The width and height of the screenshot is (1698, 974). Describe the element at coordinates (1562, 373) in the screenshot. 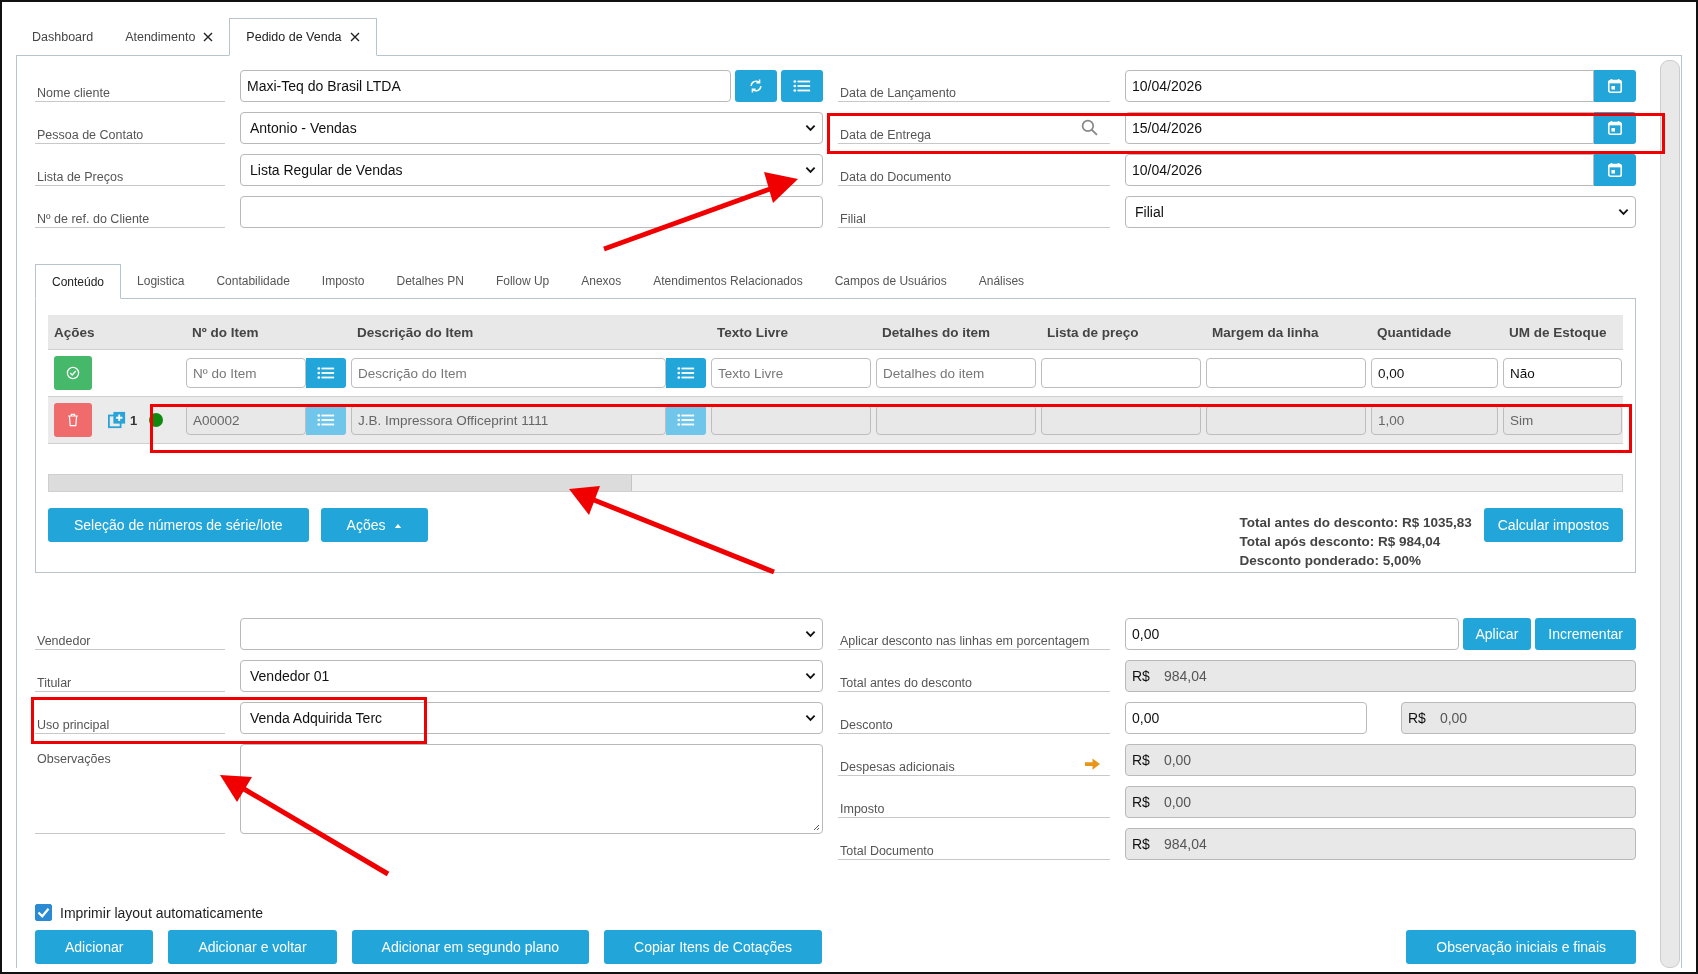

I see `input-field: Não` at that location.